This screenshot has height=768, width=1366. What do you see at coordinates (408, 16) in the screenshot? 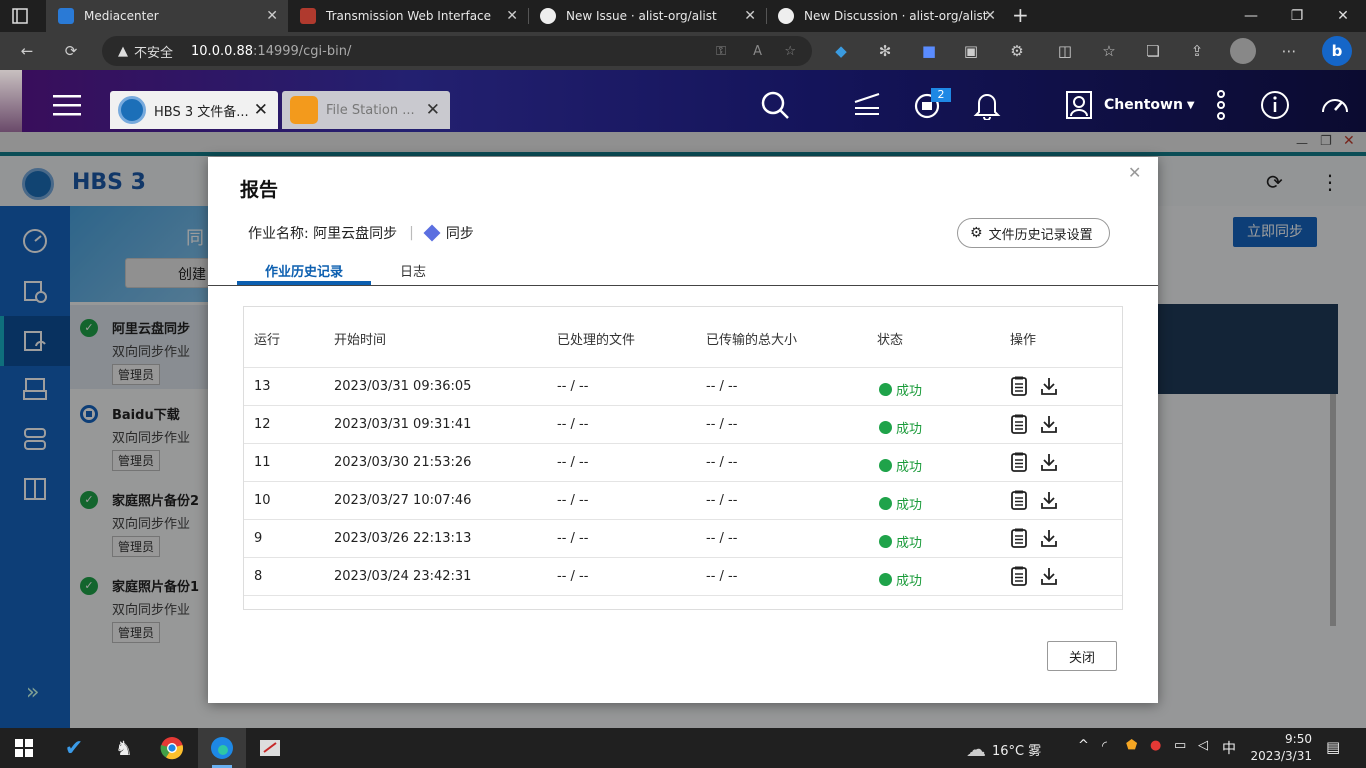
I see `browser-tab-transmission: Transmission Web Interface ✕` at bounding box center [408, 16].